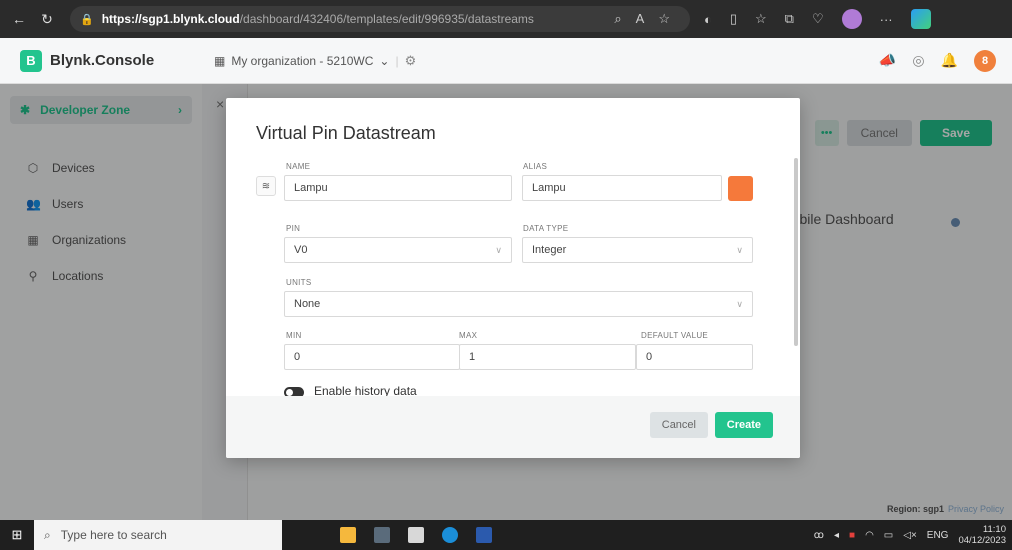  What do you see at coordinates (549, 188) in the screenshot?
I see `alias-value: Lampu` at bounding box center [549, 188].